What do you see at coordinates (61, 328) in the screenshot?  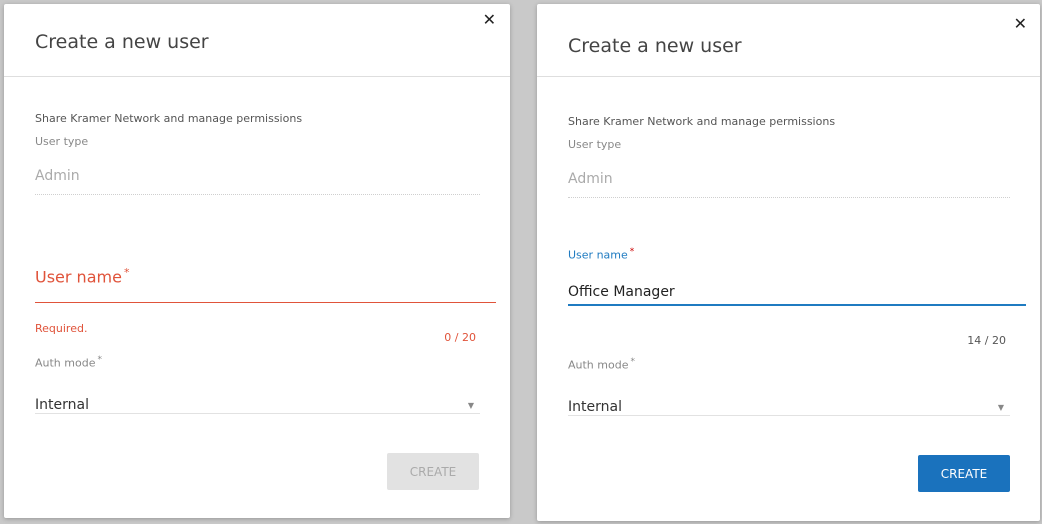 I see `user-name-error: Required.` at bounding box center [61, 328].